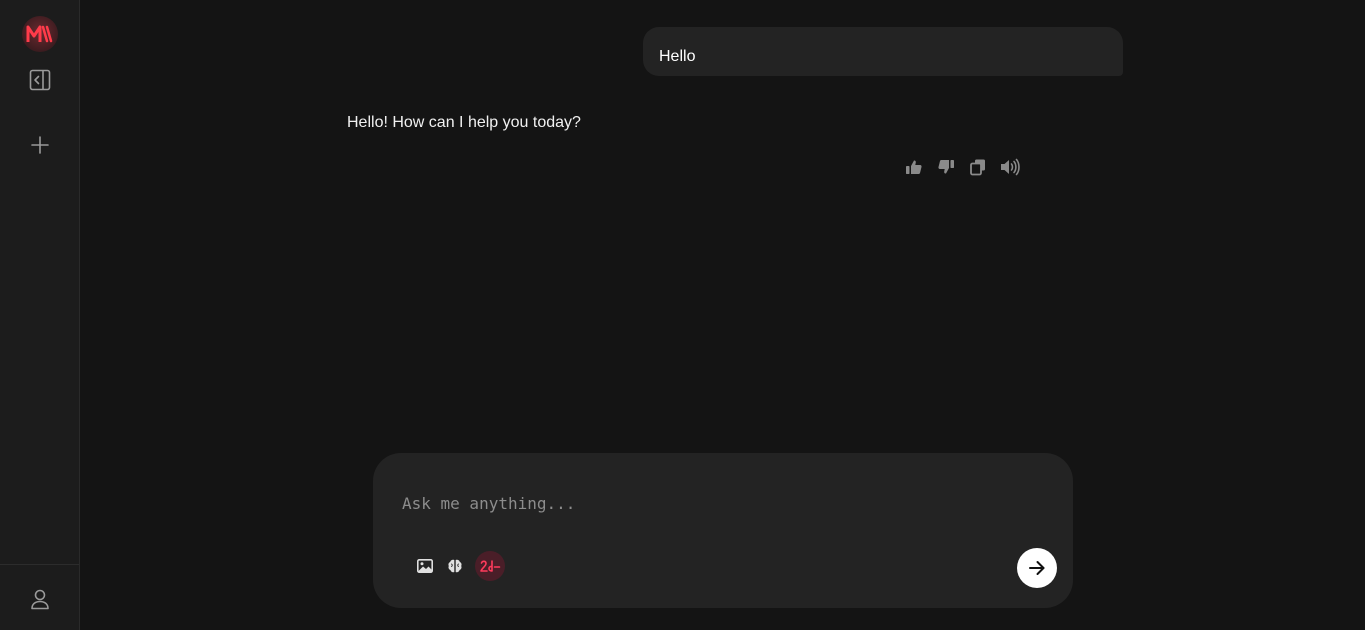 Image resolution: width=1365 pixels, height=630 pixels. I want to click on mode-toggle-icon, so click(490, 566).